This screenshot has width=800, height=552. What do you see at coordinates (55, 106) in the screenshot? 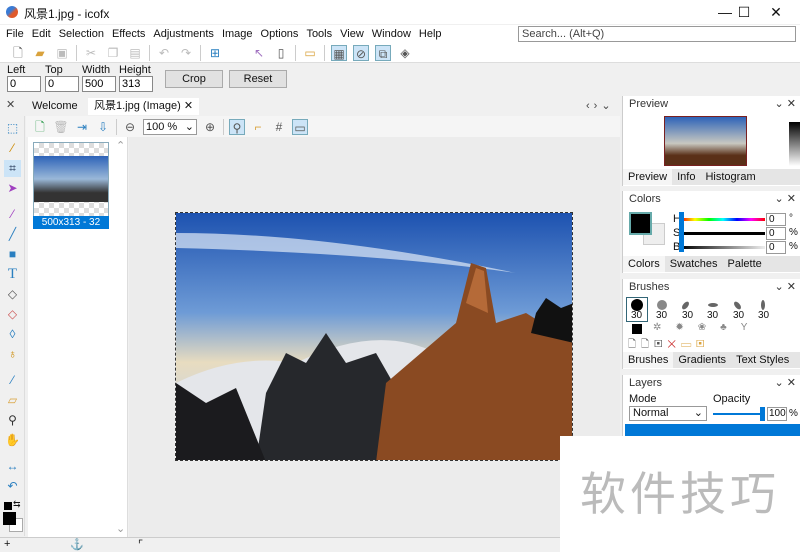
I see `tab-welcome: Welcome` at bounding box center [55, 106].